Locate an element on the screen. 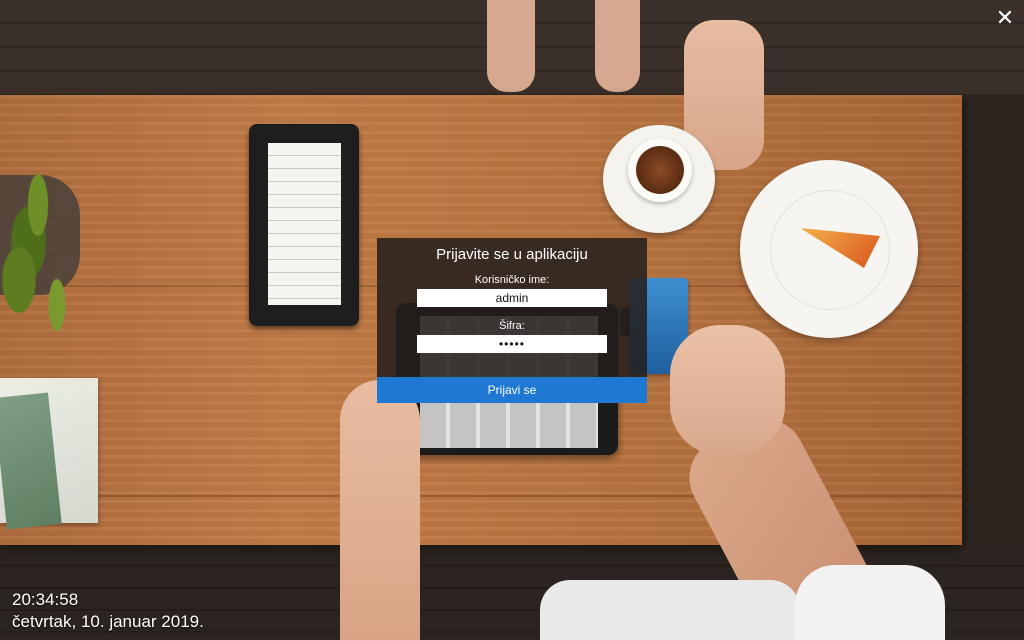  clock: 20:34:58 četvrtak, 10. januar 2019. is located at coordinates (108, 612).